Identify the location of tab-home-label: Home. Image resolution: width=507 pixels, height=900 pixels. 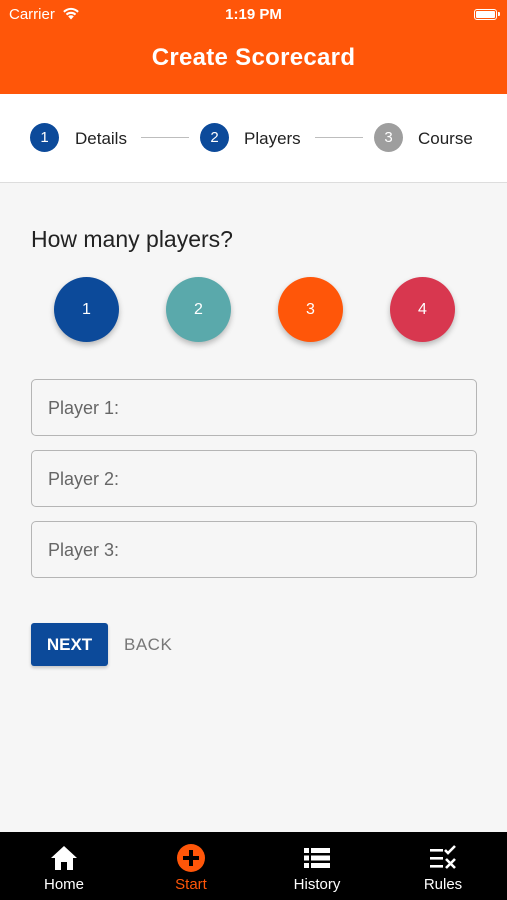
(63, 884).